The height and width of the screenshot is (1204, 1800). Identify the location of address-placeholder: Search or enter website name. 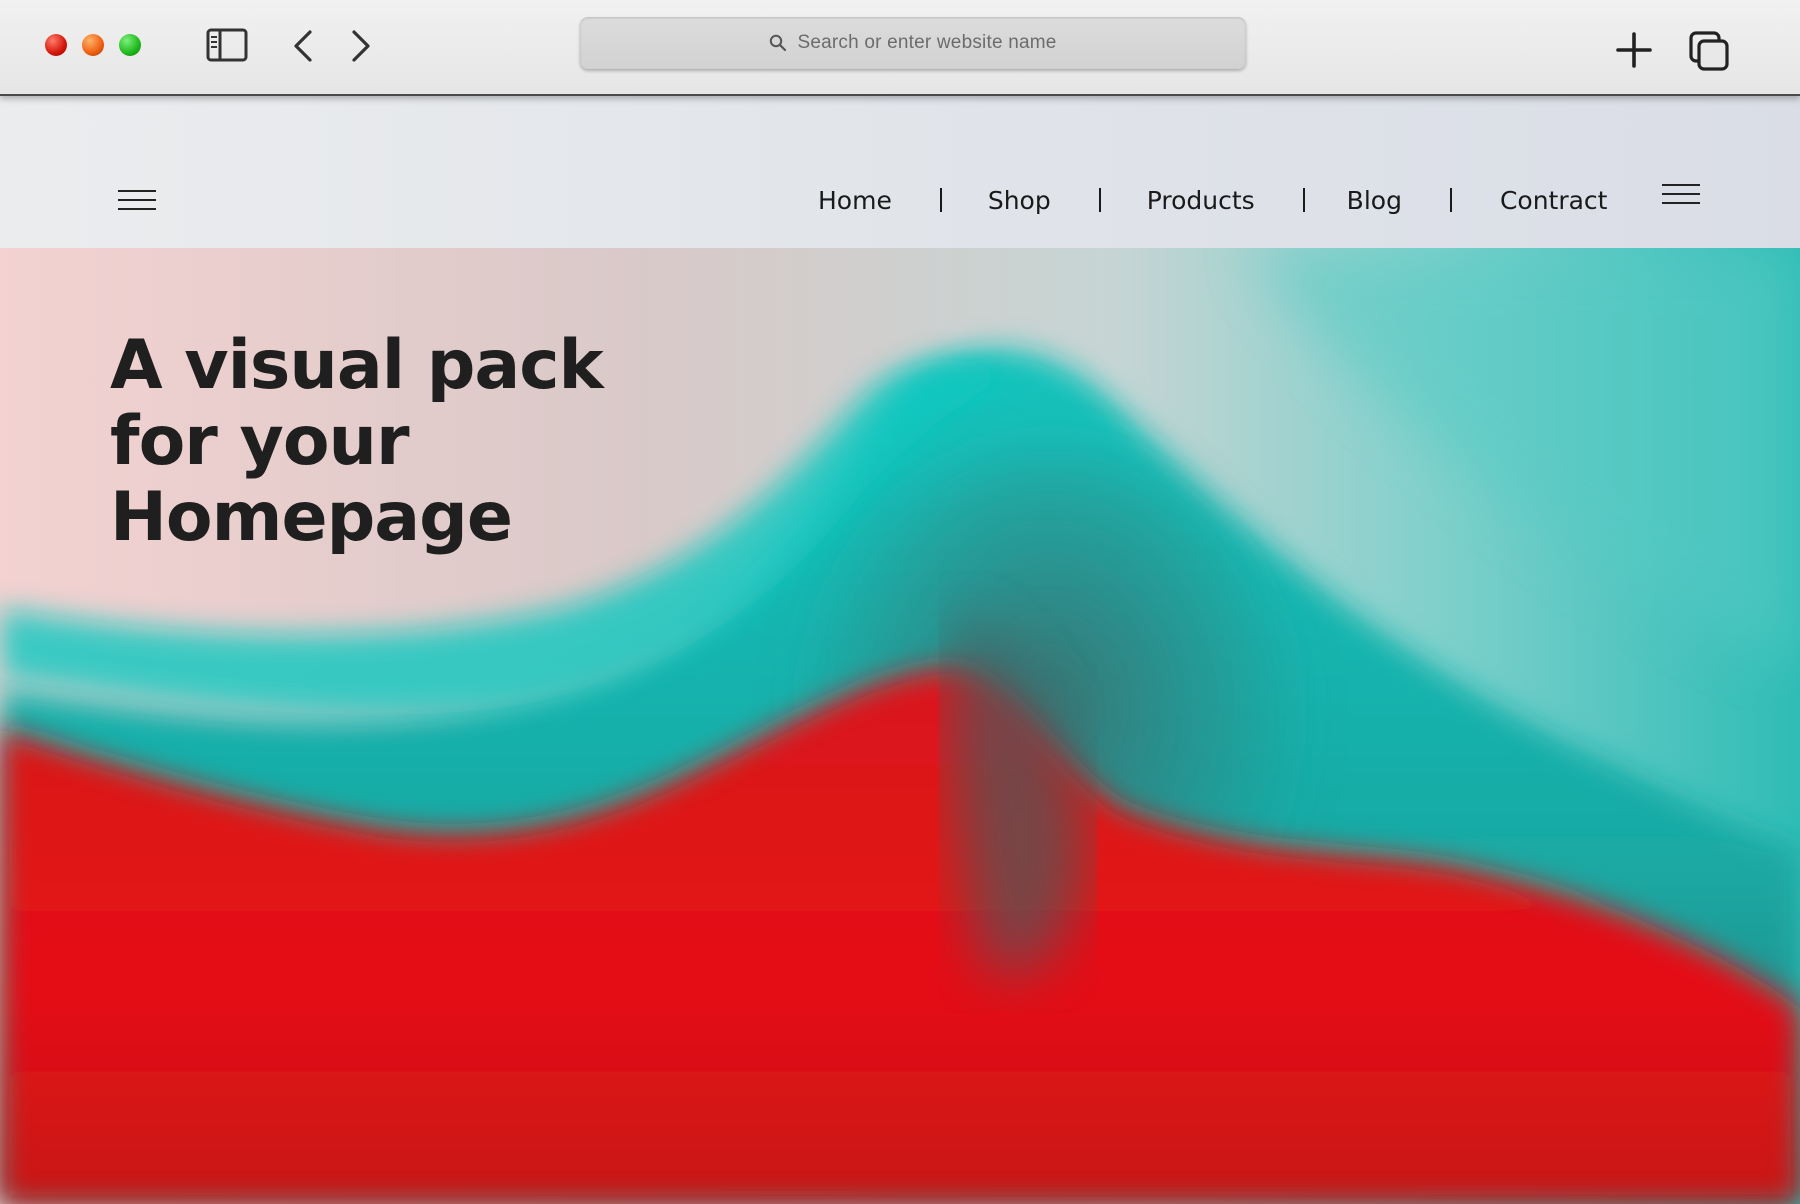
(927, 42).